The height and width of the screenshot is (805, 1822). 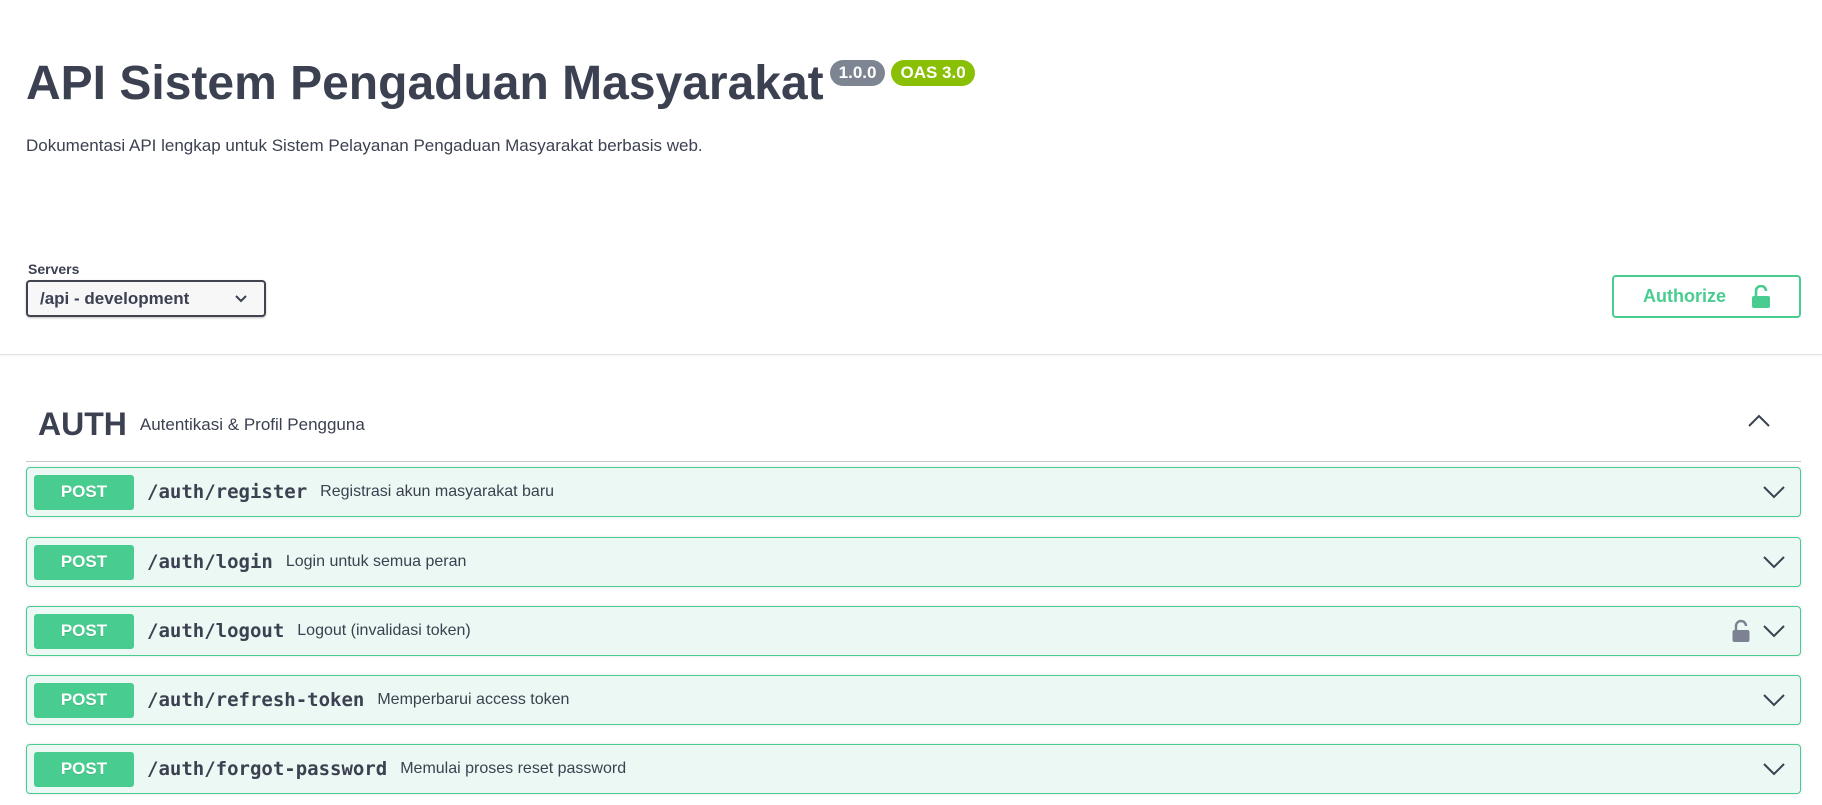 I want to click on chevron-up-icon, so click(x=1759, y=421).